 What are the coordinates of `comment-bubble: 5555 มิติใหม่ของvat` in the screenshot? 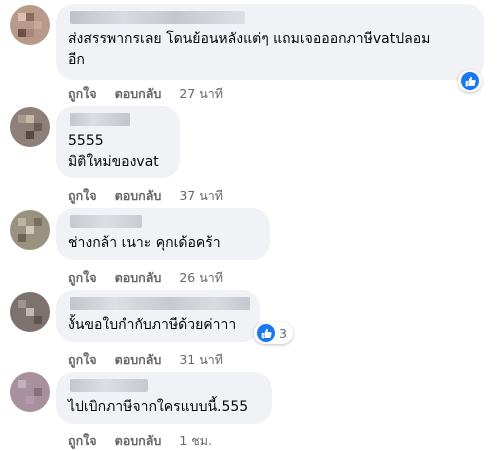 It's located at (118, 142).